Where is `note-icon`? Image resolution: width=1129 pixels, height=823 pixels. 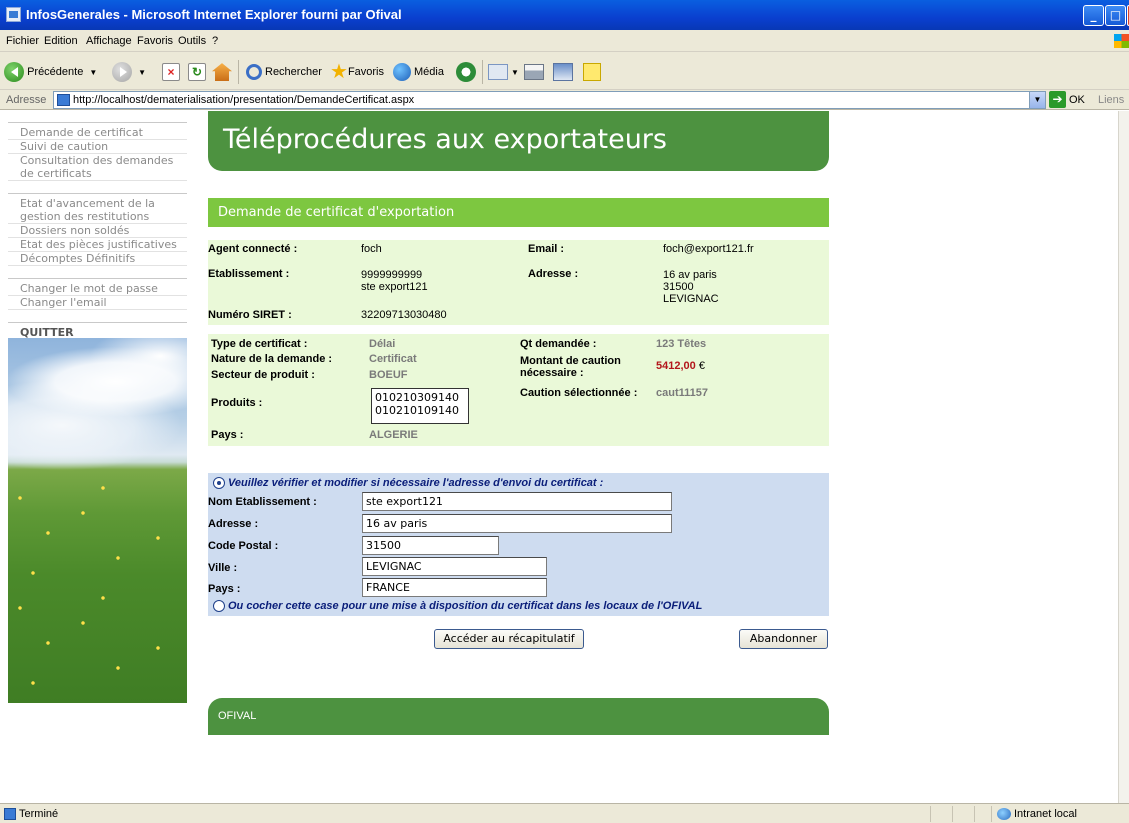 note-icon is located at coordinates (592, 72).